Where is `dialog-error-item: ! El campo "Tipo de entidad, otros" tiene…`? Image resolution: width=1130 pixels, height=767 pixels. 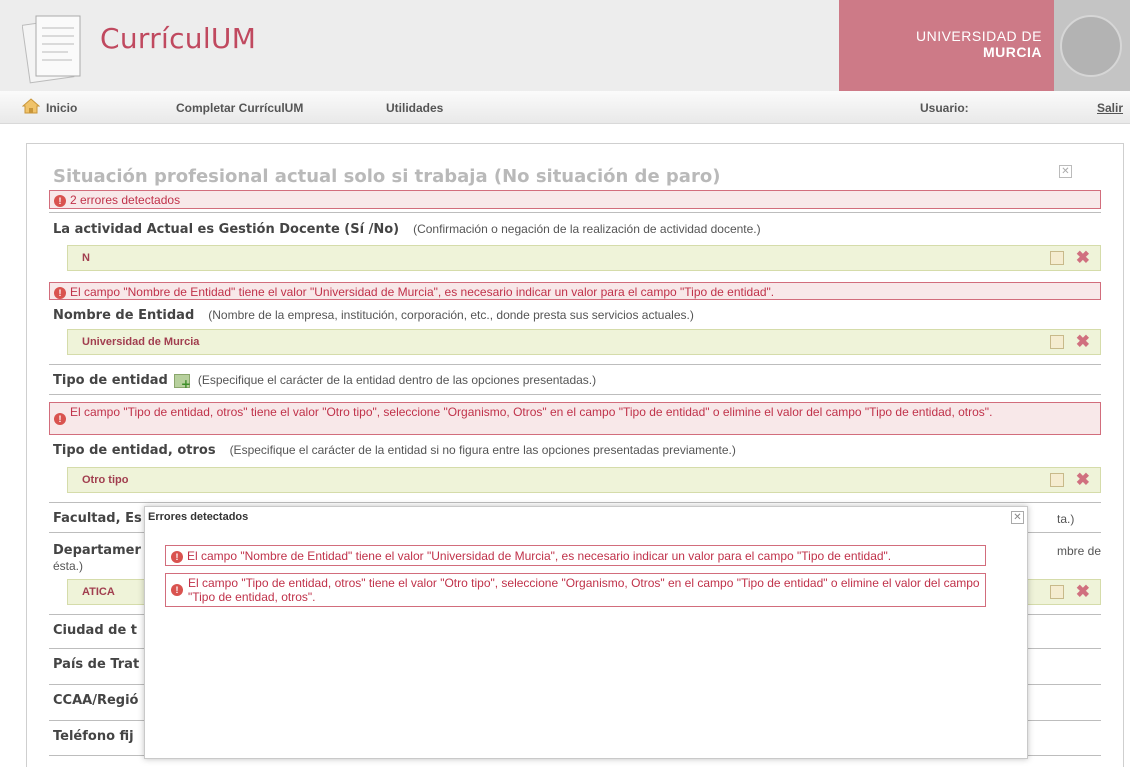
dialog-error-item: ! El campo "Tipo de entidad, otros" tiene… is located at coordinates (575, 590).